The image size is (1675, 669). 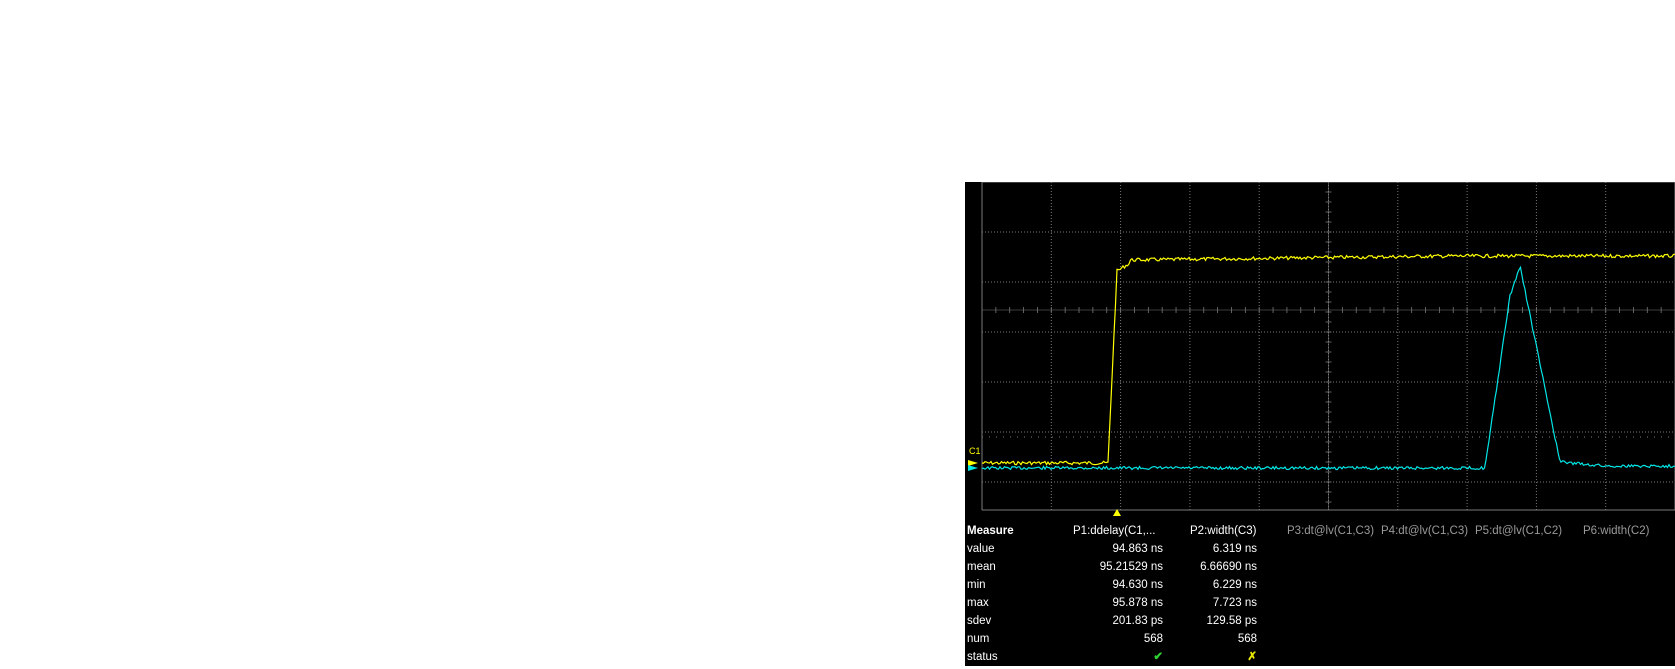 What do you see at coordinates (1320, 639) in the screenshot?
I see `measure-row-num: num 568 568` at bounding box center [1320, 639].